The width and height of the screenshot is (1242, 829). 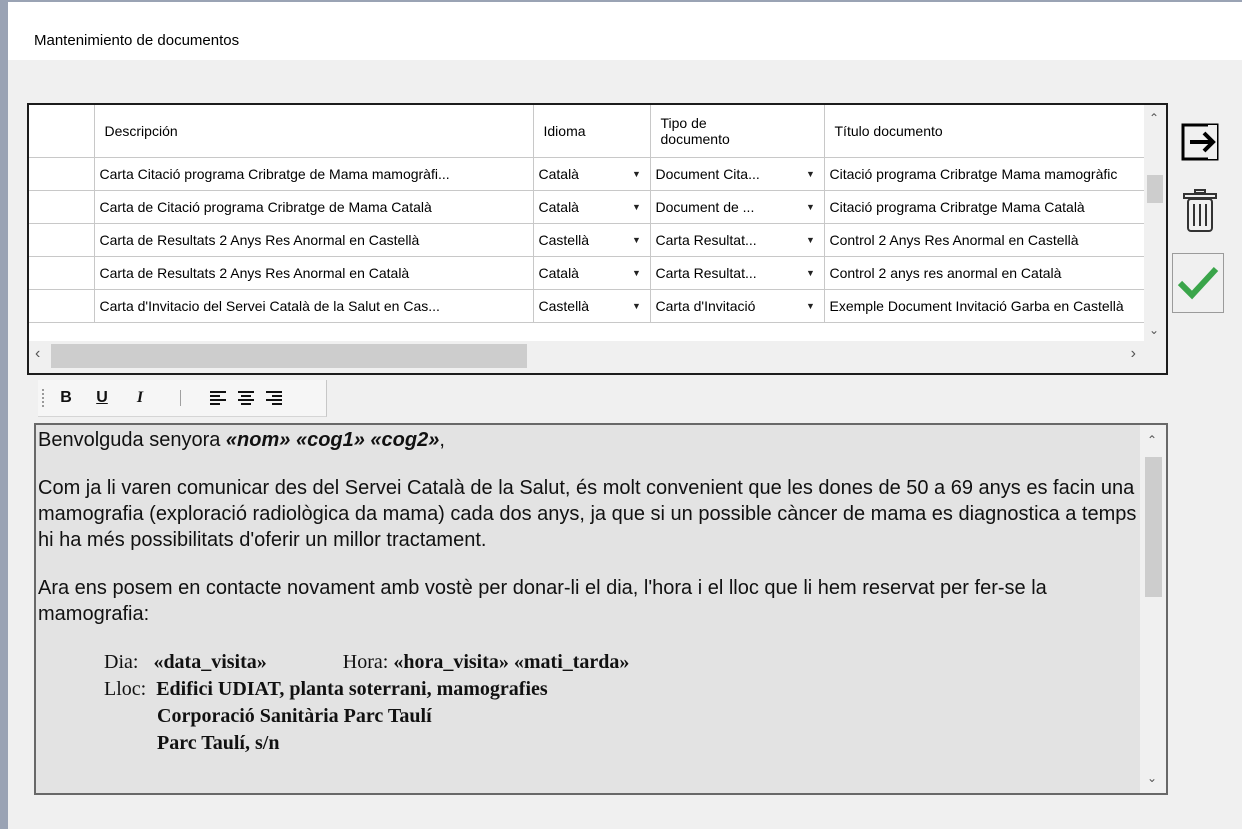 What do you see at coordinates (623, 716) in the screenshot?
I see `lloc-line-2-wrap: Corporació Sanitària Parc Taulí` at bounding box center [623, 716].